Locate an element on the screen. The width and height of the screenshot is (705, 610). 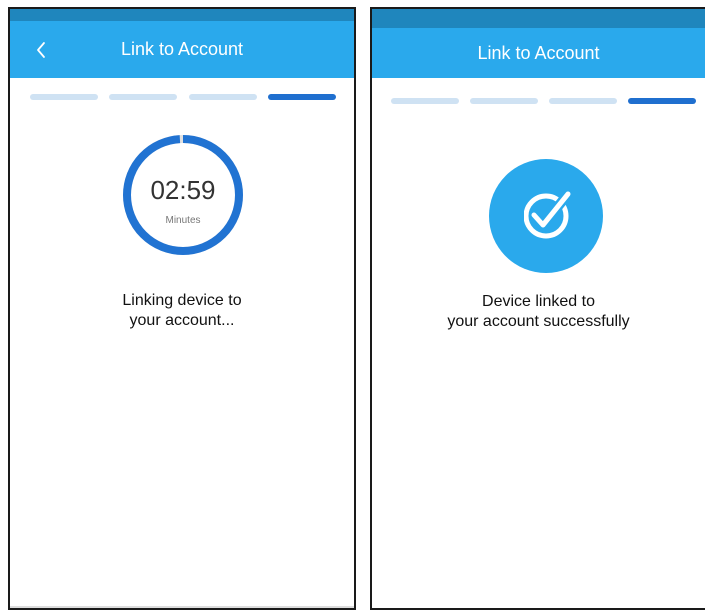
timer-unit: Minutes is located at coordinates (183, 220).